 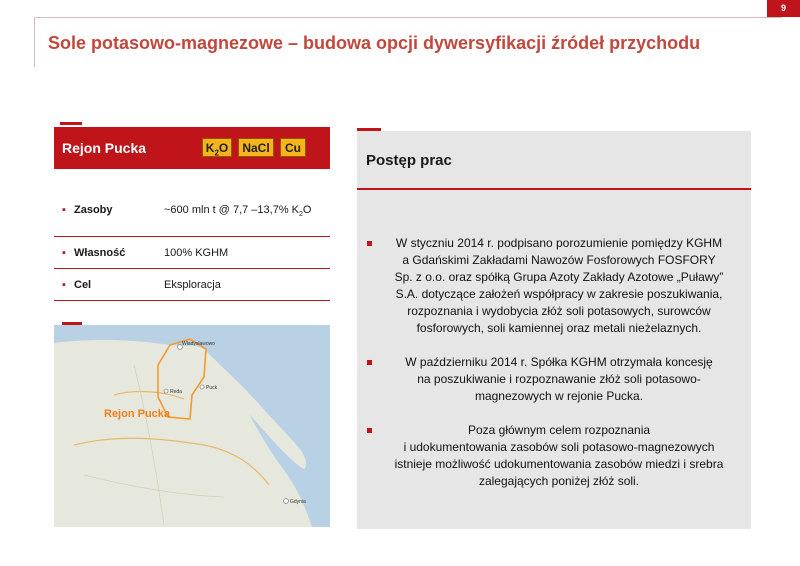 I want to click on chip-cu-label: Cu, so click(x=293, y=148).